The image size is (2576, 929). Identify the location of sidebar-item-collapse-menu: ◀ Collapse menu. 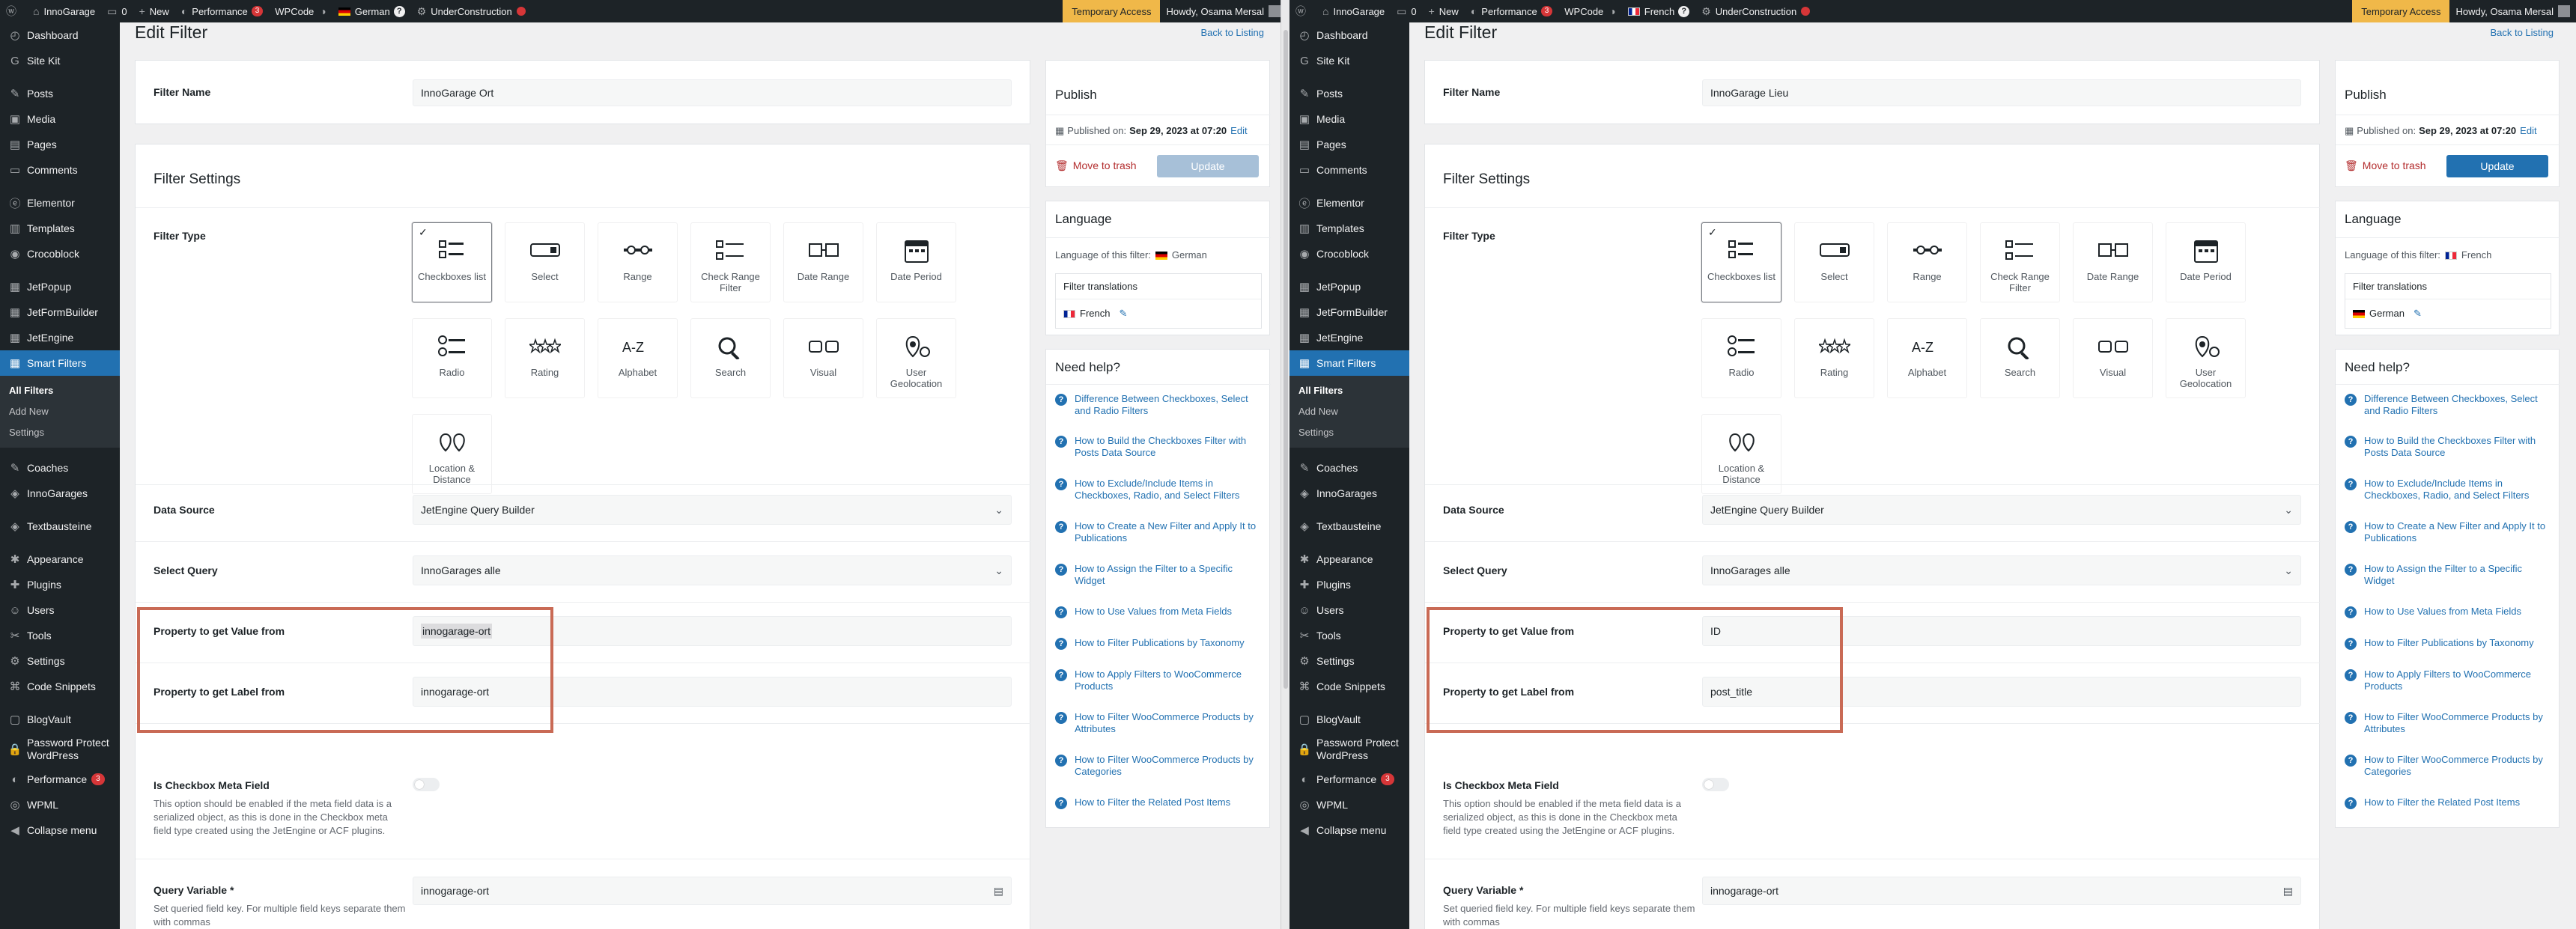
(60, 830).